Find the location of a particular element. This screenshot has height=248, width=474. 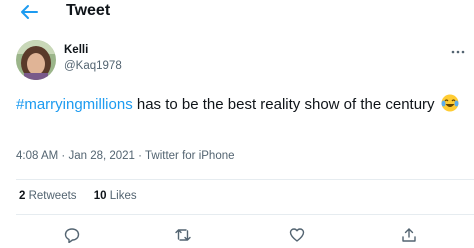

reply-icon is located at coordinates (72, 235).